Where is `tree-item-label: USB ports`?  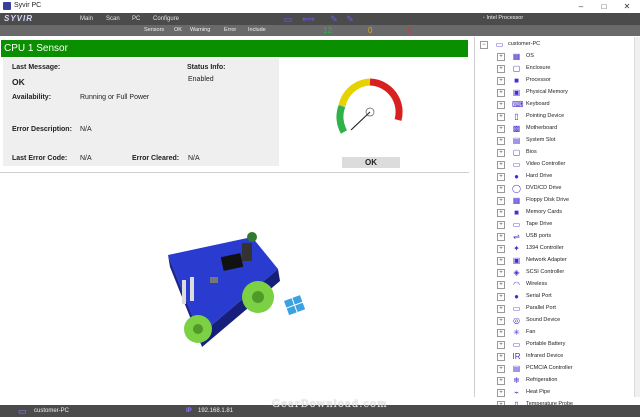 tree-item-label: USB ports is located at coordinates (539, 236).